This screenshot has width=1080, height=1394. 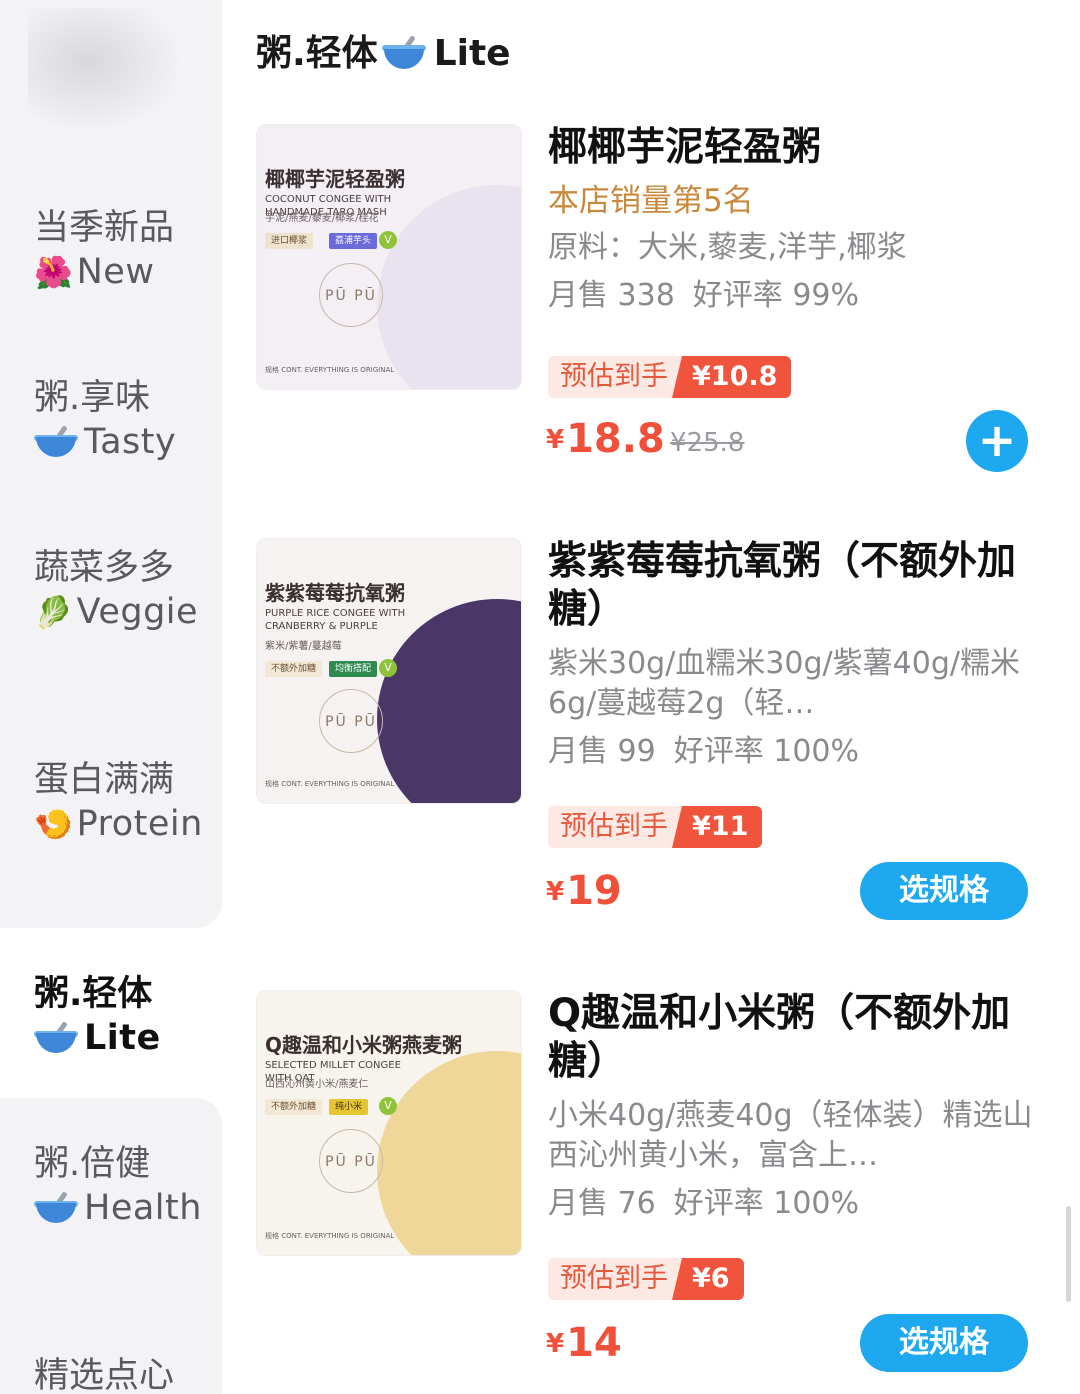 What do you see at coordinates (53, 613) in the screenshot?
I see `leafy-green-icon: 🥬` at bounding box center [53, 613].